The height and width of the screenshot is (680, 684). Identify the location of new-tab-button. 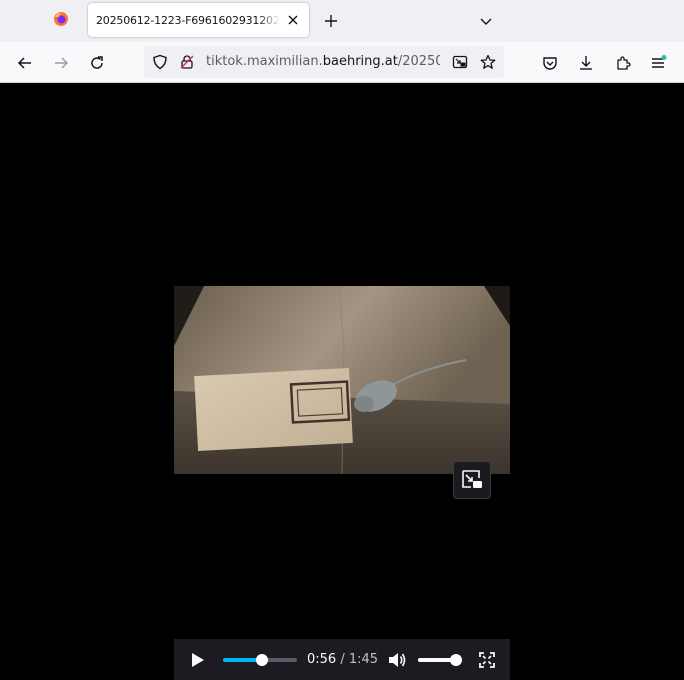
(331, 21).